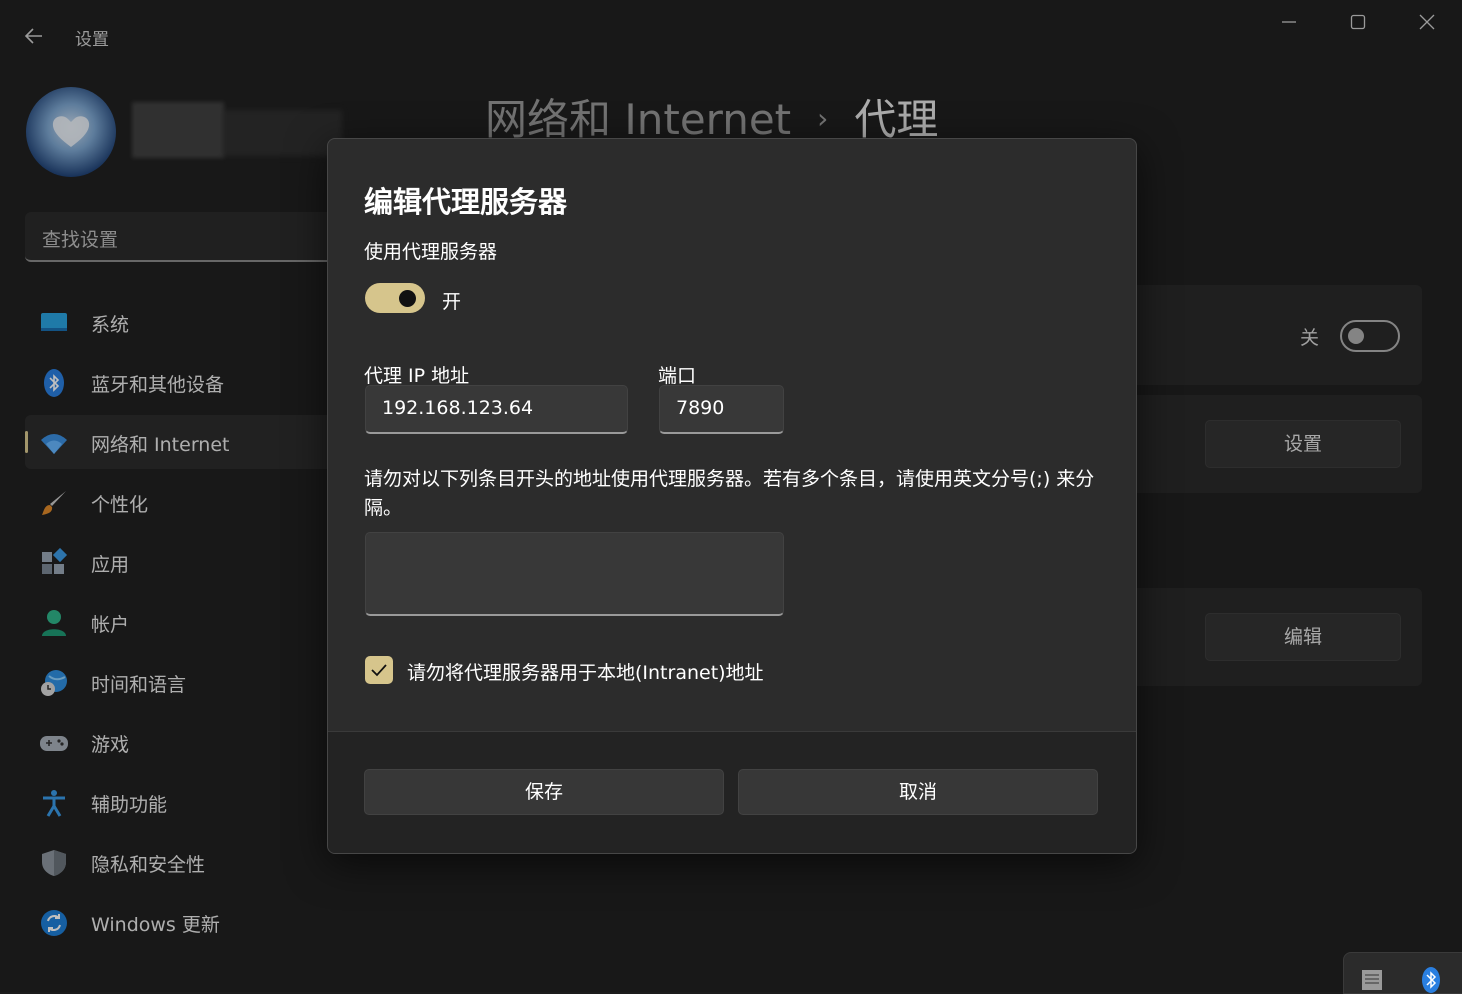 The height and width of the screenshot is (994, 1462). What do you see at coordinates (918, 792) in the screenshot?
I see `cancel-button: 取消` at bounding box center [918, 792].